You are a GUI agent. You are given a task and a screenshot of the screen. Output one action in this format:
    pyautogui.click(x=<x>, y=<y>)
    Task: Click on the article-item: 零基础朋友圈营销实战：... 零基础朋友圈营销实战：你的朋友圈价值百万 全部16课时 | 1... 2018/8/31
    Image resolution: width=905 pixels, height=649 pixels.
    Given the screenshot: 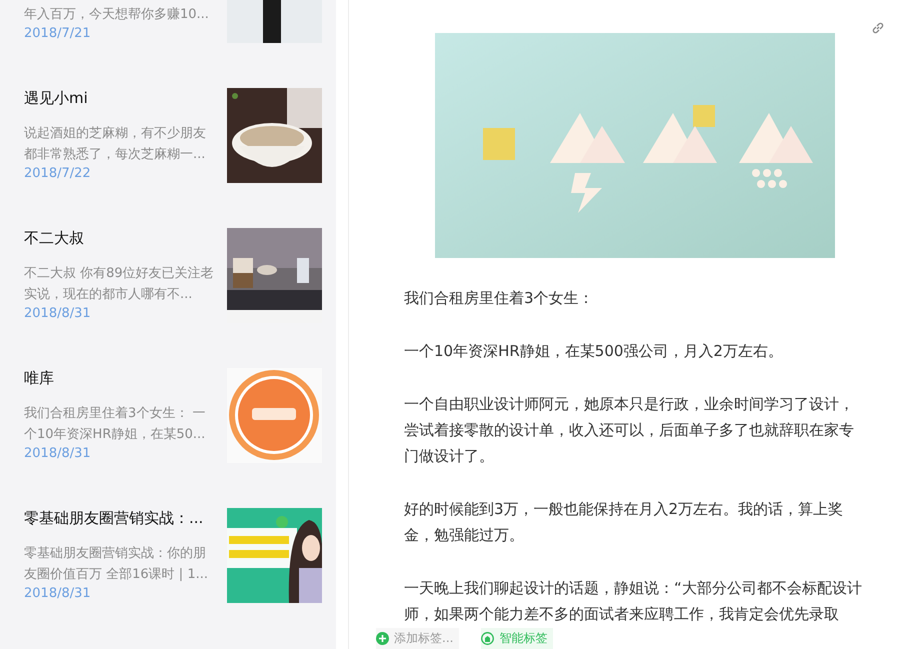 What is the action you would take?
    pyautogui.click(x=168, y=555)
    